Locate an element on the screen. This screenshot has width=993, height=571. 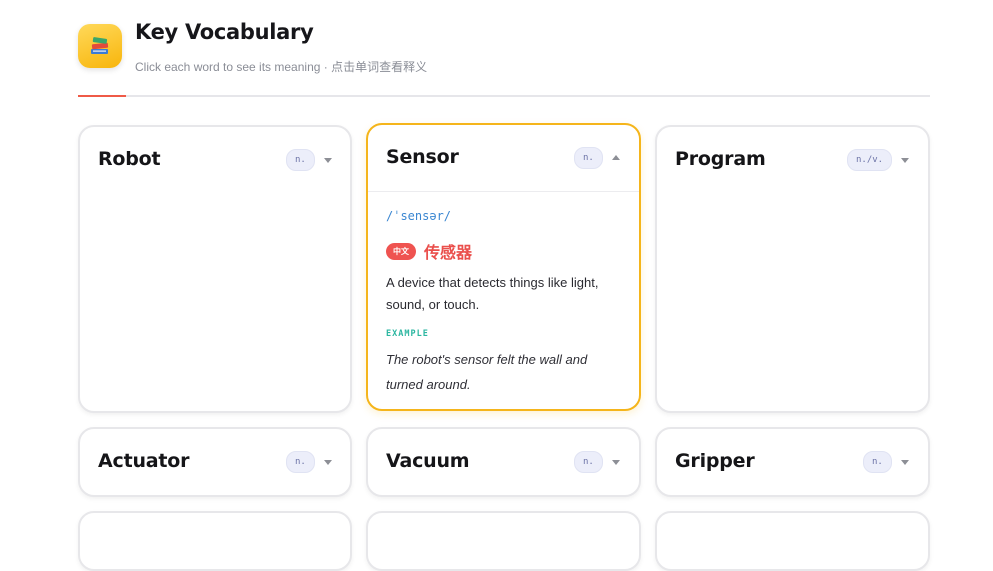
card-word: Sensor is located at coordinates (422, 157).